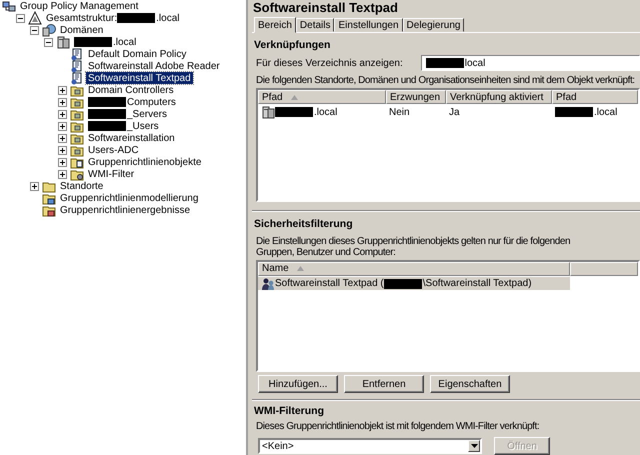 Image resolution: width=640 pixels, height=455 pixels. I want to click on tree-item: Softwareinstall Adobe Reader, so click(154, 66).